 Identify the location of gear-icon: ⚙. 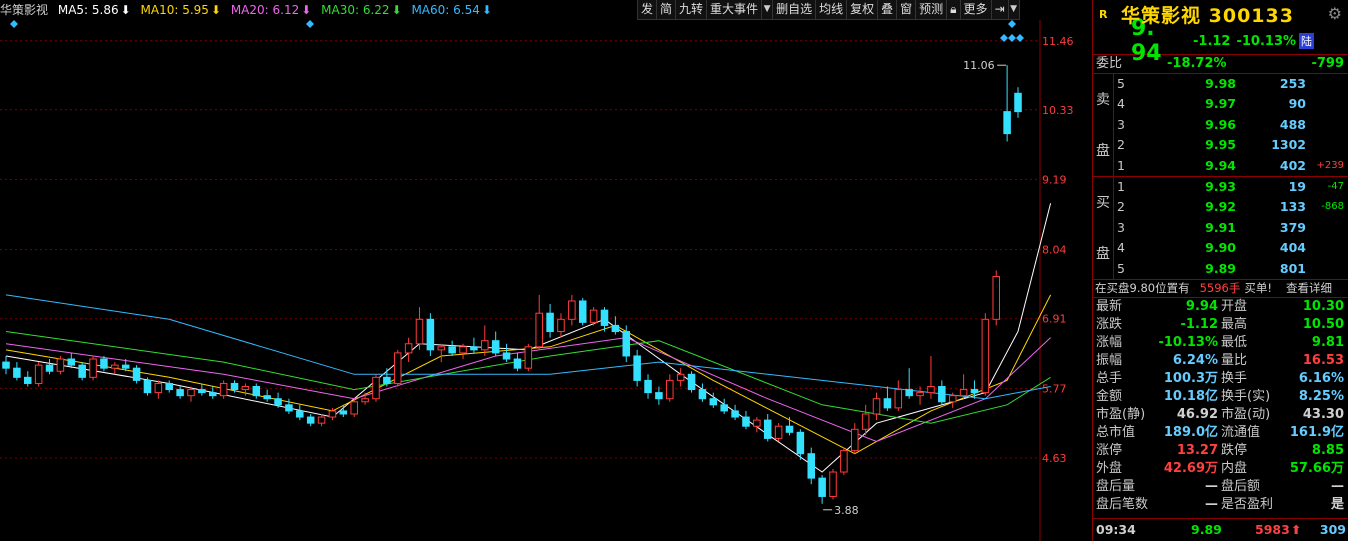
(1335, 13).